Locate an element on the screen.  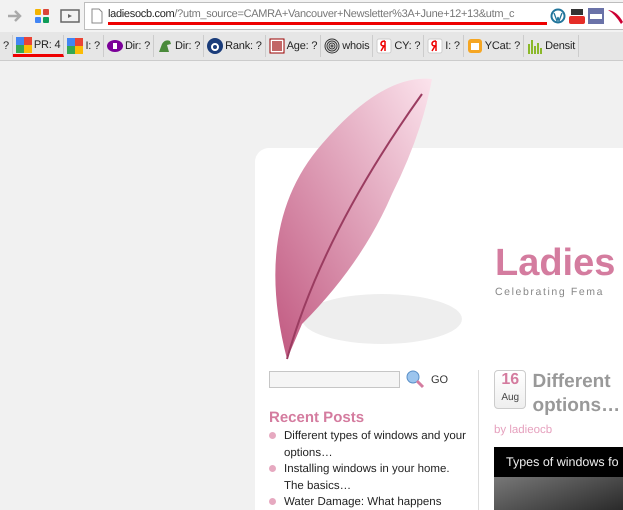
toolbar-item: Rank: ? is located at coordinates (235, 46).